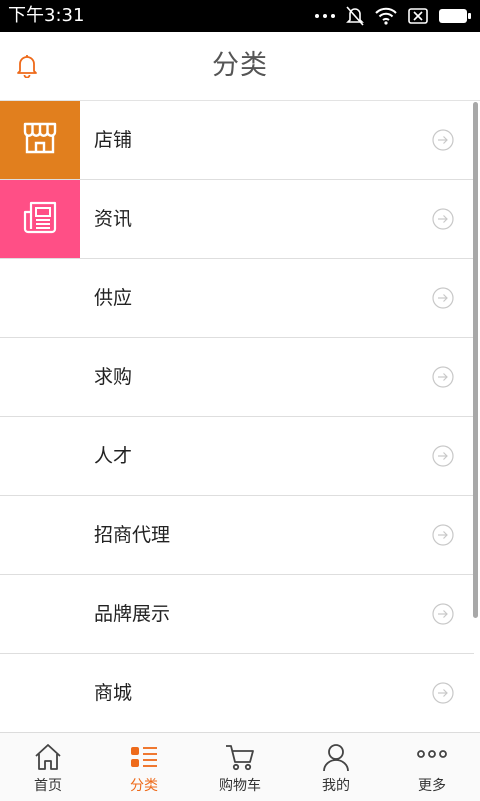 This screenshot has width=480, height=801. I want to click on app-header: 分类, so click(240, 66).